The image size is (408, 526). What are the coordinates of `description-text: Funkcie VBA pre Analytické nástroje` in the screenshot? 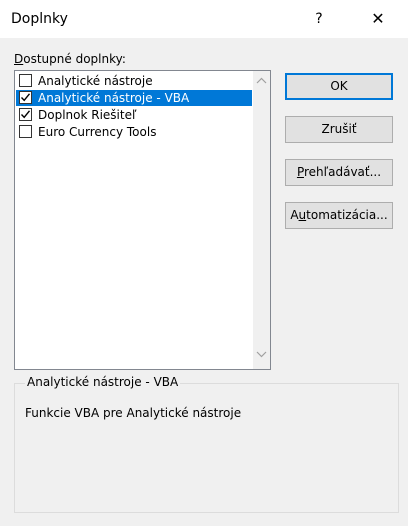 It's located at (133, 413).